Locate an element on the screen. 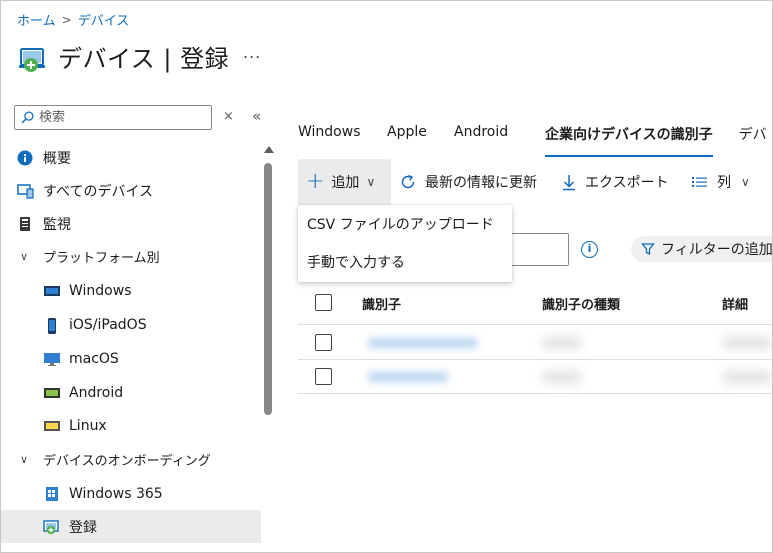 The width and height of the screenshot is (773, 553). sidebar-item-label: 概要 is located at coordinates (57, 158).